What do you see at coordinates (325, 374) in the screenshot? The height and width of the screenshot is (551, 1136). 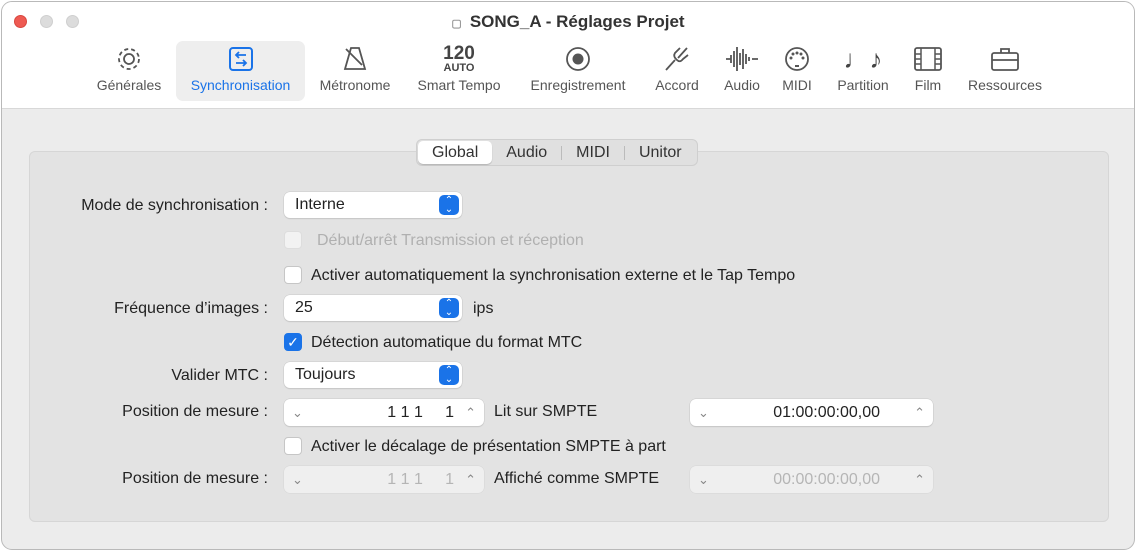 I see `validate-mtc-value: Toujours` at bounding box center [325, 374].